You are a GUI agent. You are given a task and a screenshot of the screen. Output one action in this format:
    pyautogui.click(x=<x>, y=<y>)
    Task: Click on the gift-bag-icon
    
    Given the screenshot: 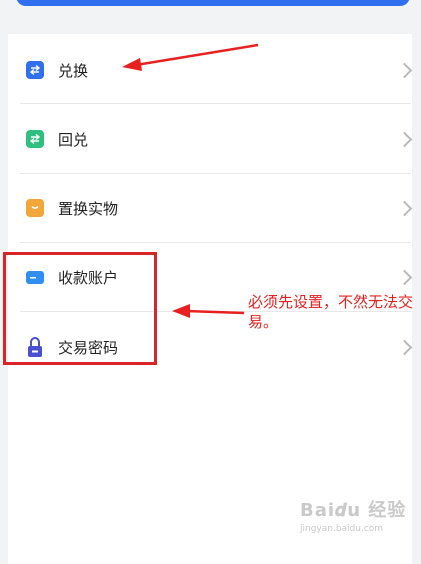 What is the action you would take?
    pyautogui.click(x=35, y=208)
    